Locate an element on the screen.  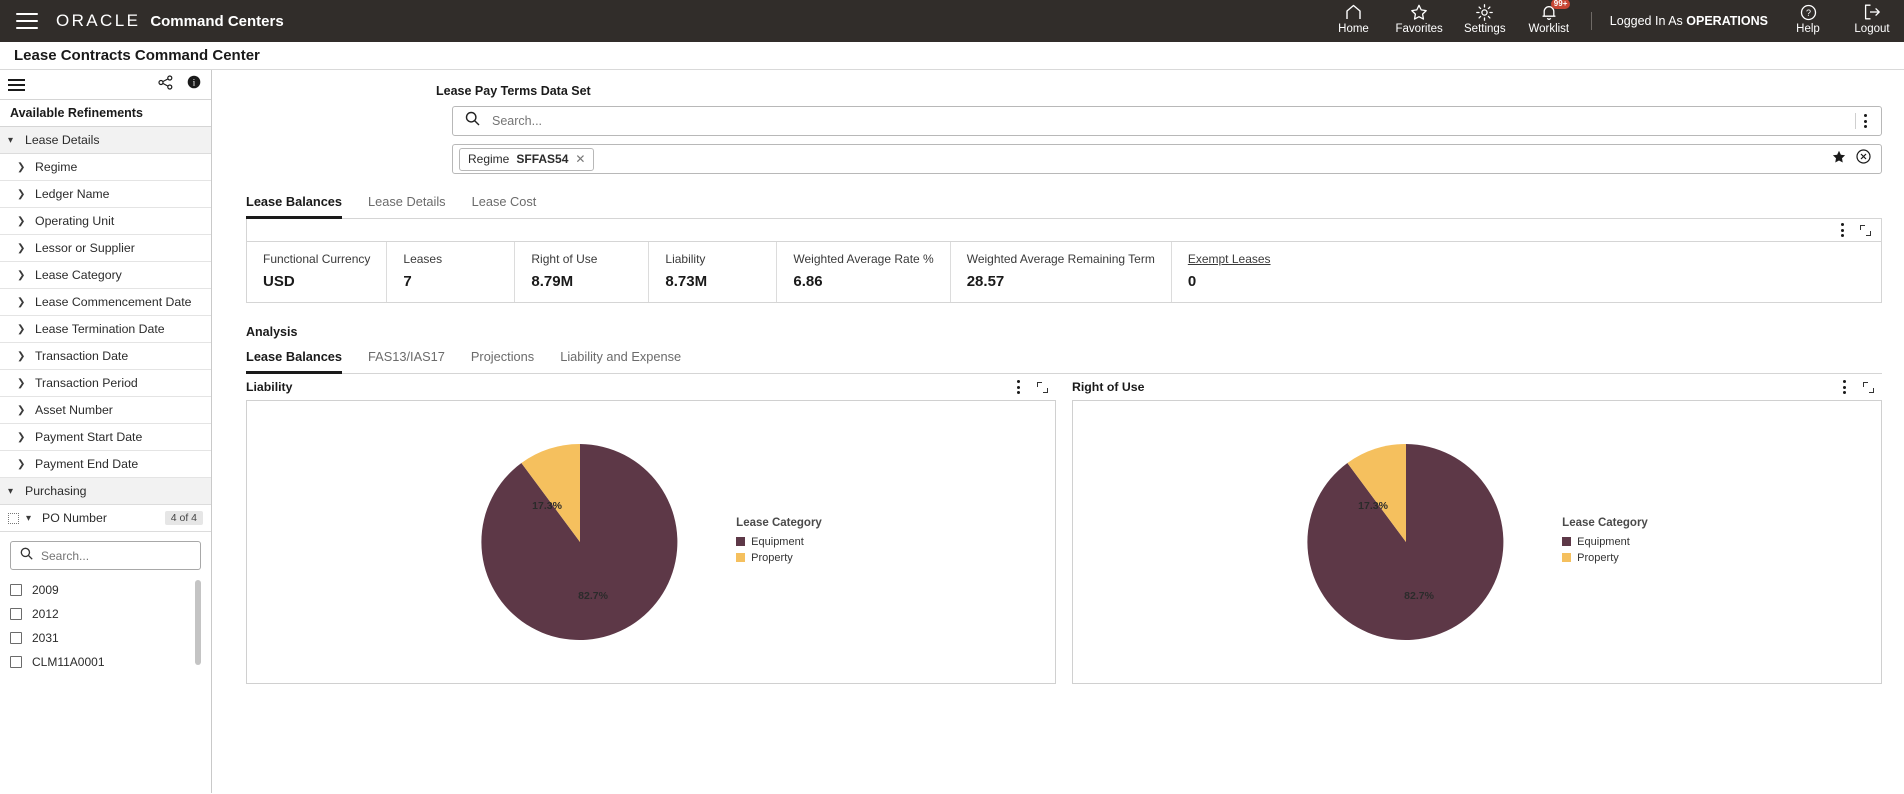
global-search-box is located at coordinates (1167, 121).